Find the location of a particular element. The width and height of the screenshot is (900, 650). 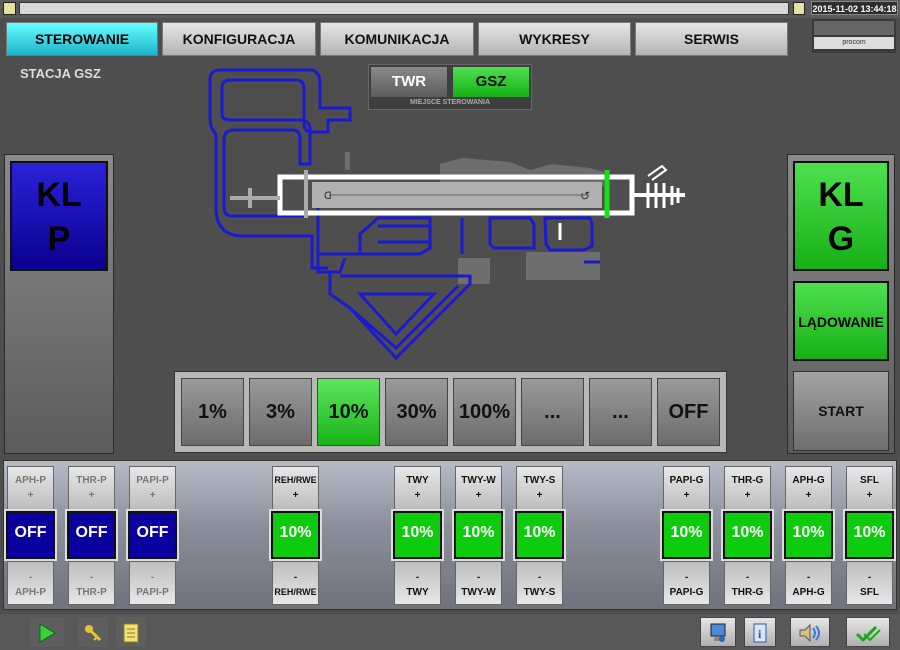

calendar-icon is located at coordinates (799, 8).